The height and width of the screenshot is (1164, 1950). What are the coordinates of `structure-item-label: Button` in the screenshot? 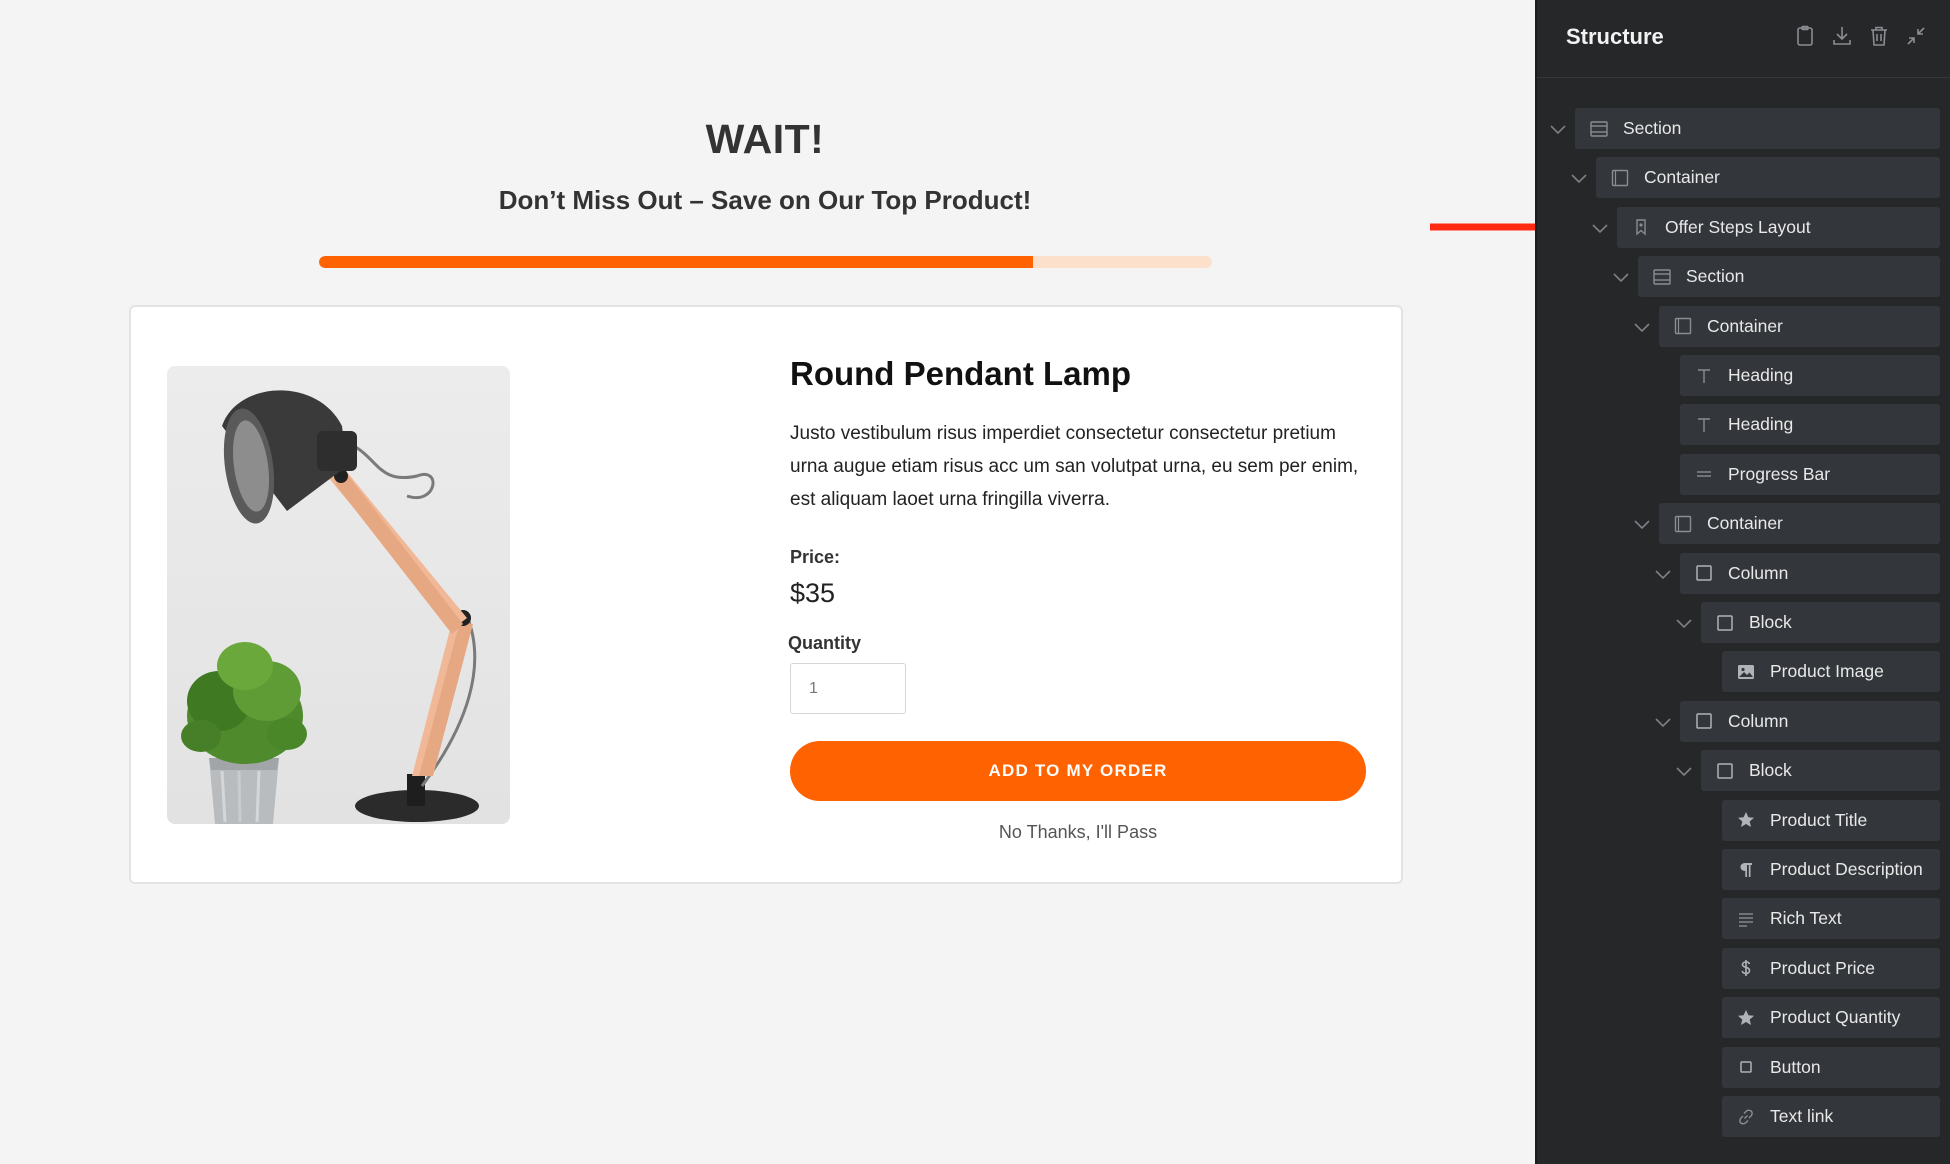 It's located at (1795, 1066).